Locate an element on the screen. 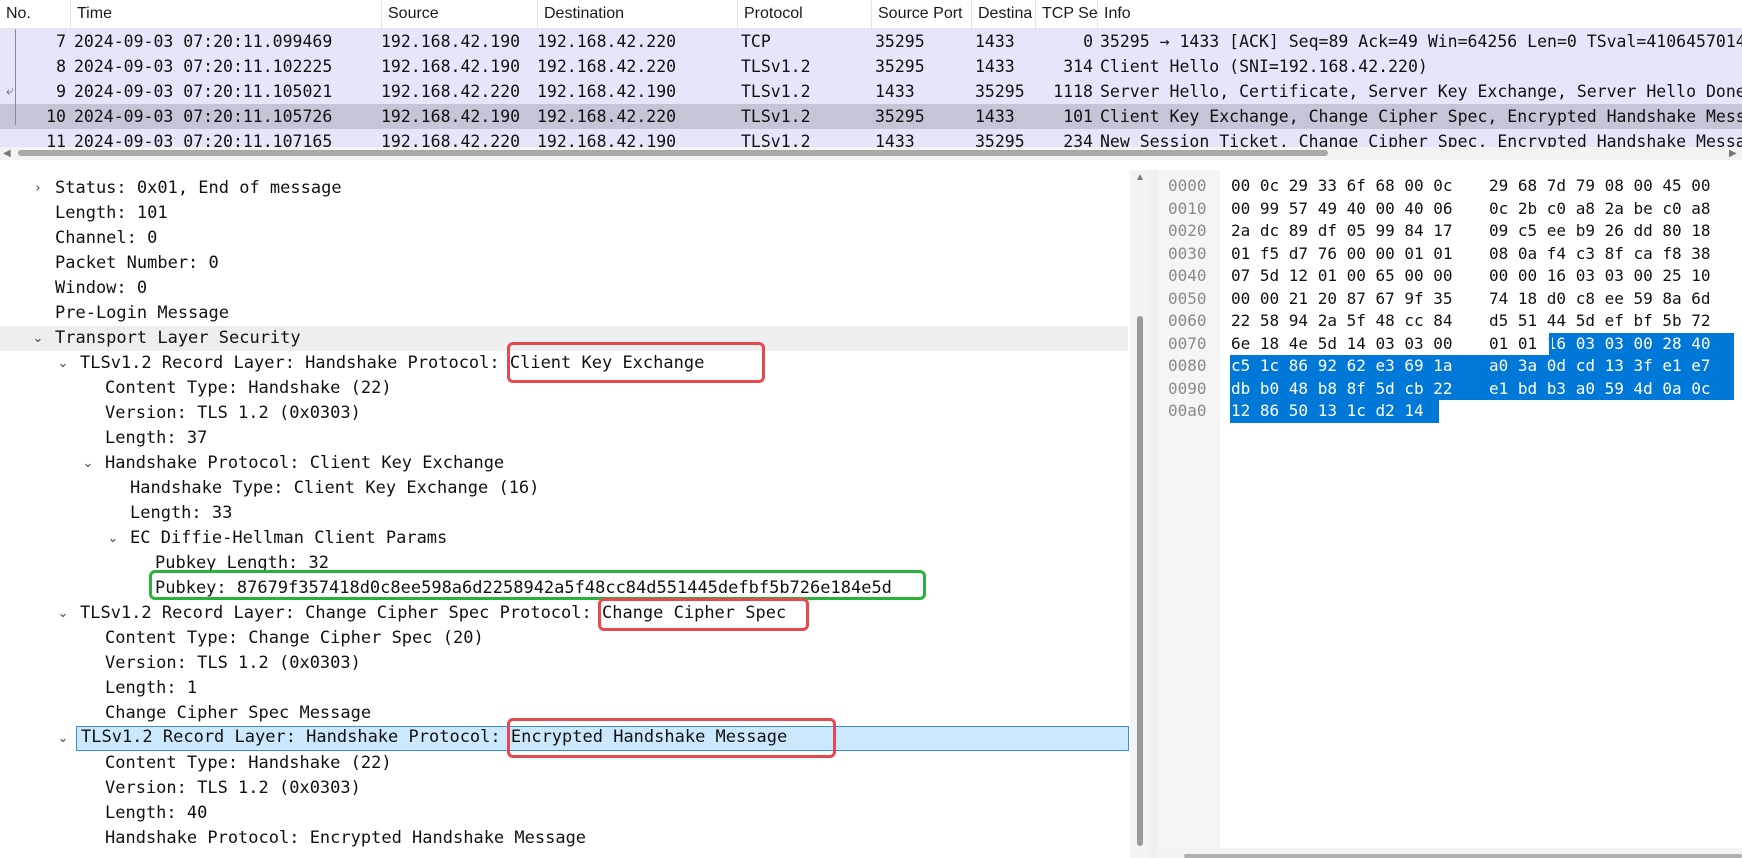 Image resolution: width=1742 pixels, height=858 pixels. tree-row-label: EC Diffie-Hellman Client Params is located at coordinates (289, 538).